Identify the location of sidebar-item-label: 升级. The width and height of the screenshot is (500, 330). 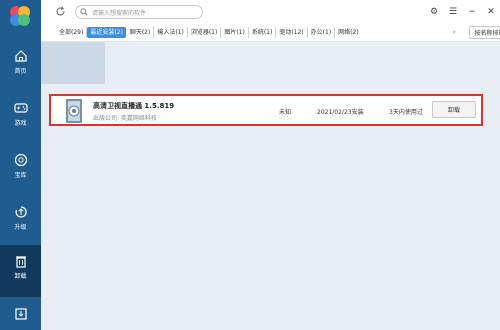
(20, 227).